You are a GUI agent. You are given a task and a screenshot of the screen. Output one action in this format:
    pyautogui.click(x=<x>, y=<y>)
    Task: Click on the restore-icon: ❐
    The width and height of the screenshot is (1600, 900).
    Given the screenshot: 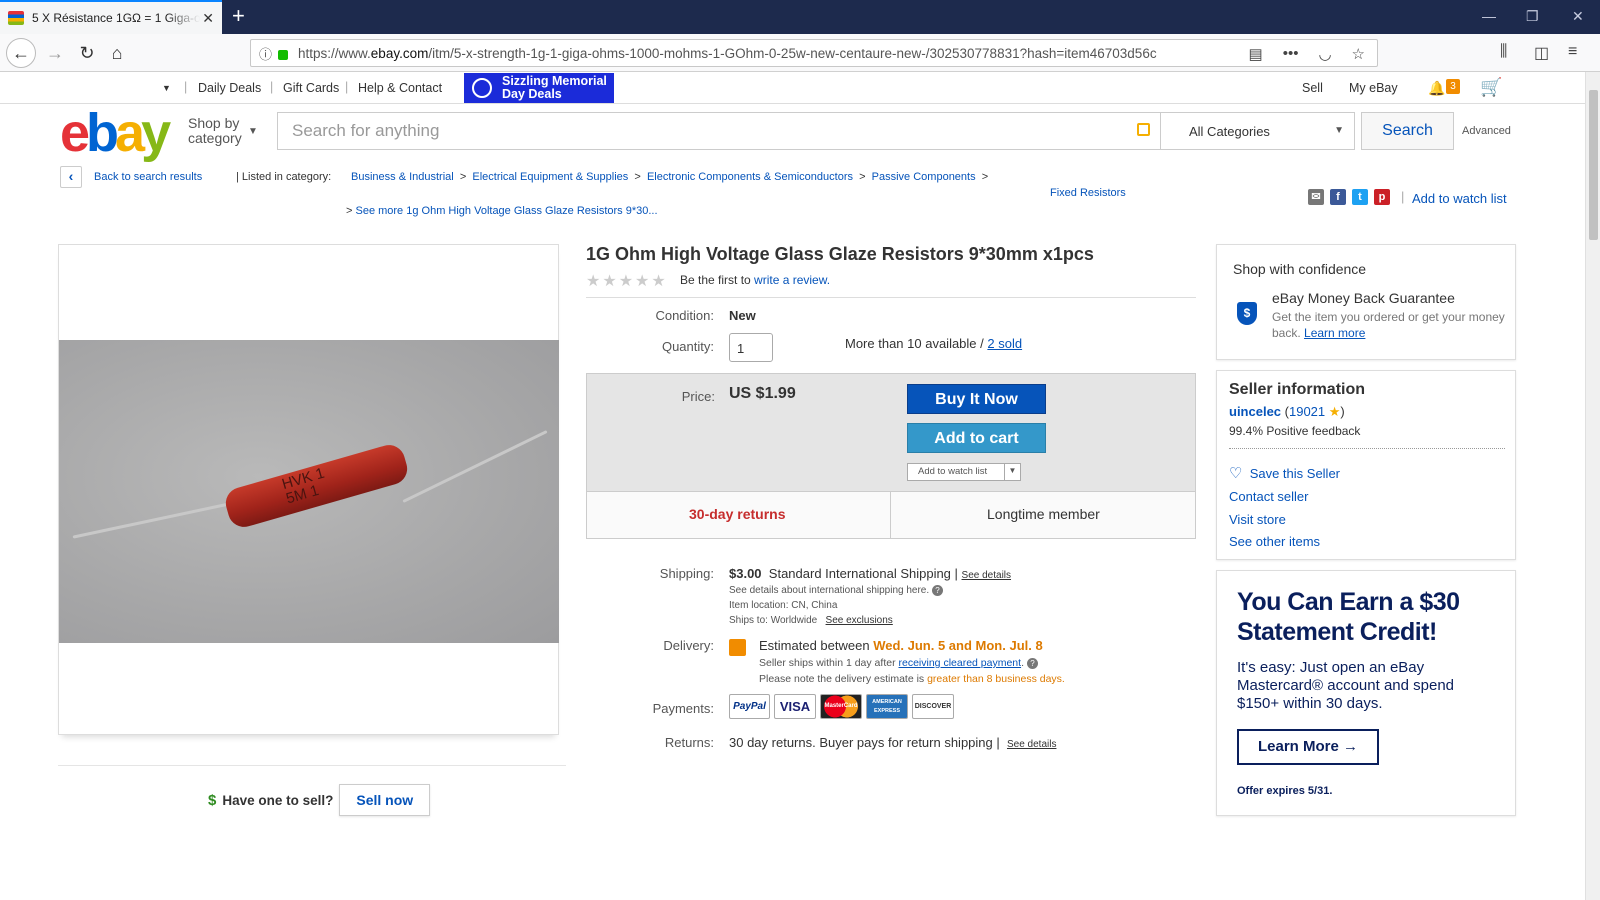 What is the action you would take?
    pyautogui.click(x=1532, y=16)
    